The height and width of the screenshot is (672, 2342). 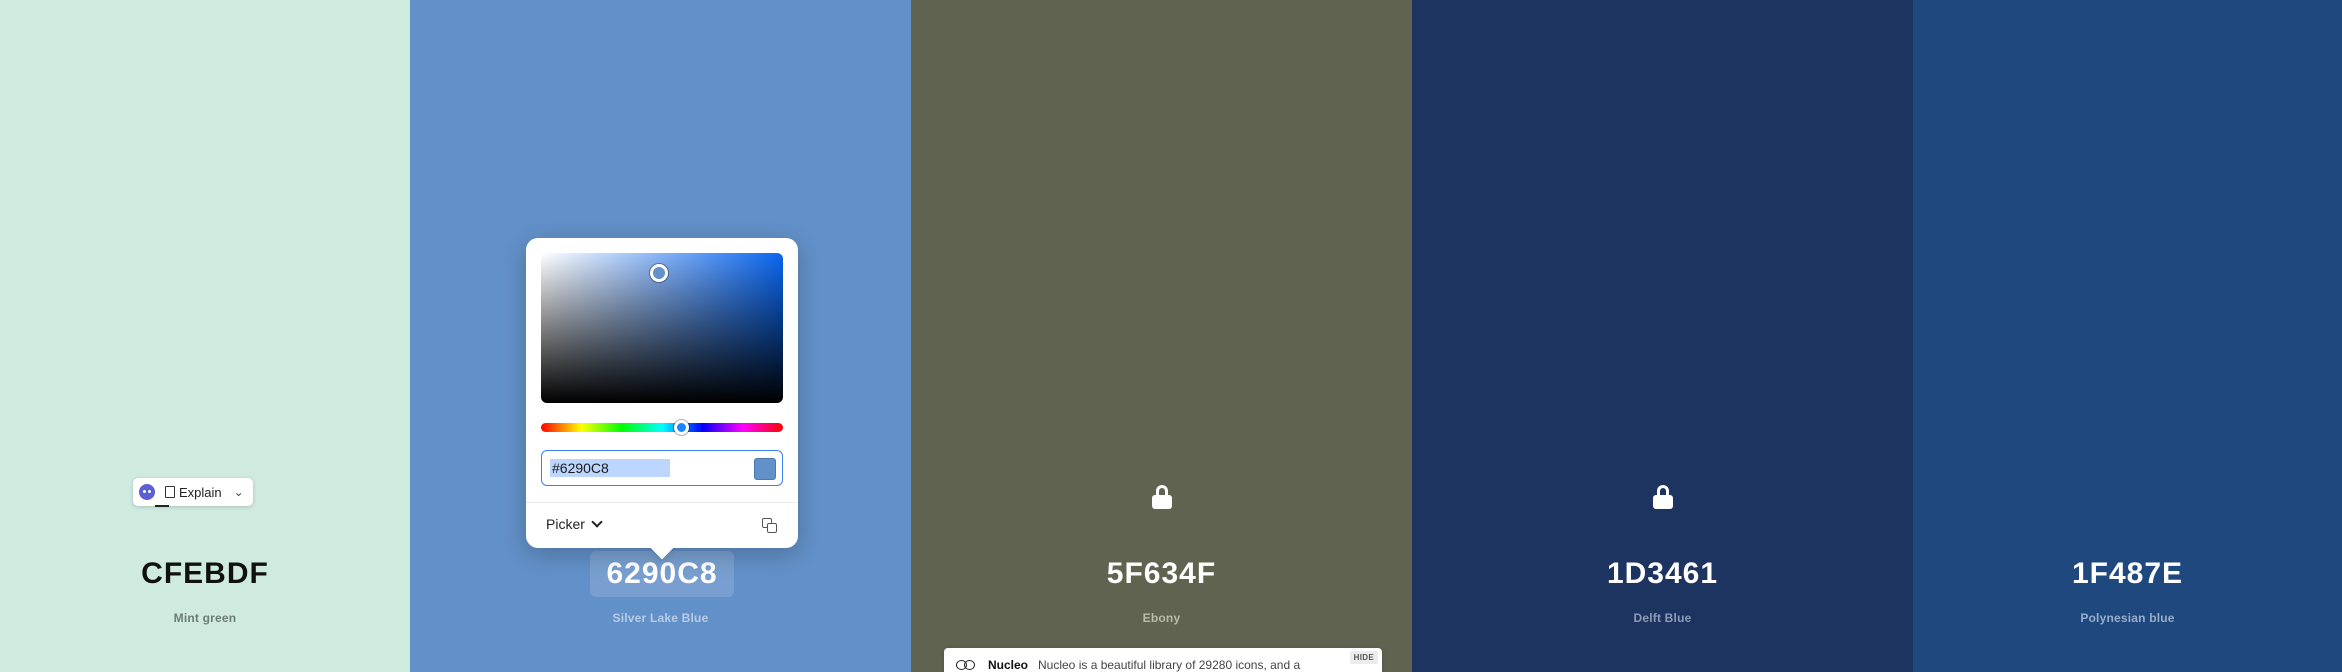 What do you see at coordinates (1363, 657) in the screenshot?
I see `hide-ad-button: HIDE` at bounding box center [1363, 657].